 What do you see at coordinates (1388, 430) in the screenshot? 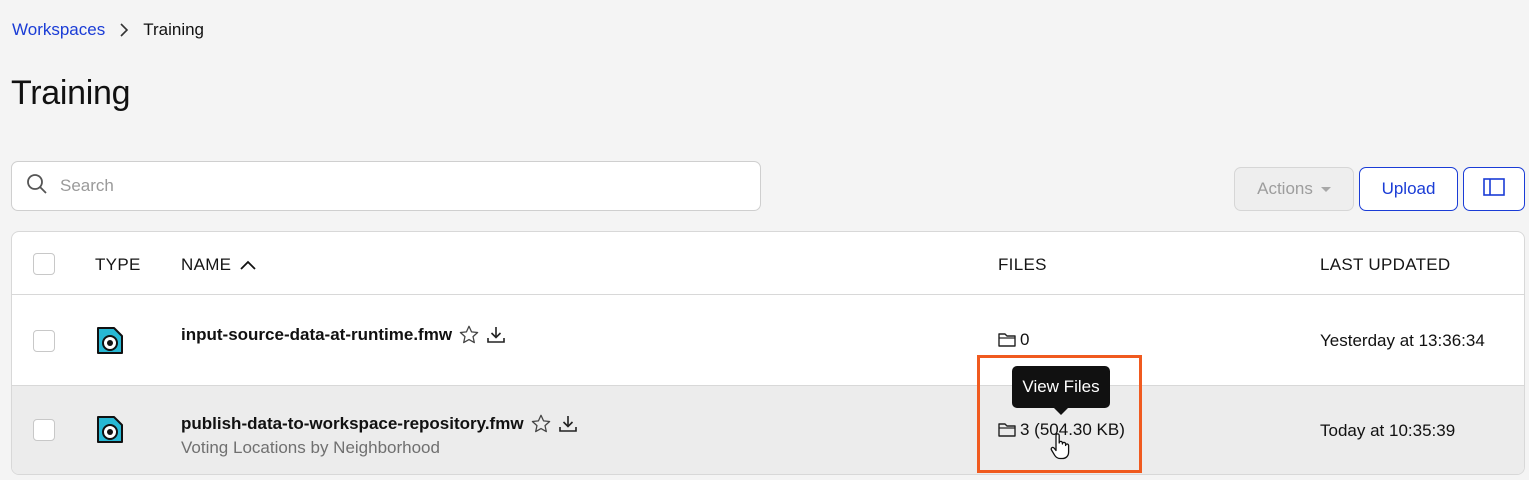
I see `last-updated: Today at 10:35:39` at bounding box center [1388, 430].